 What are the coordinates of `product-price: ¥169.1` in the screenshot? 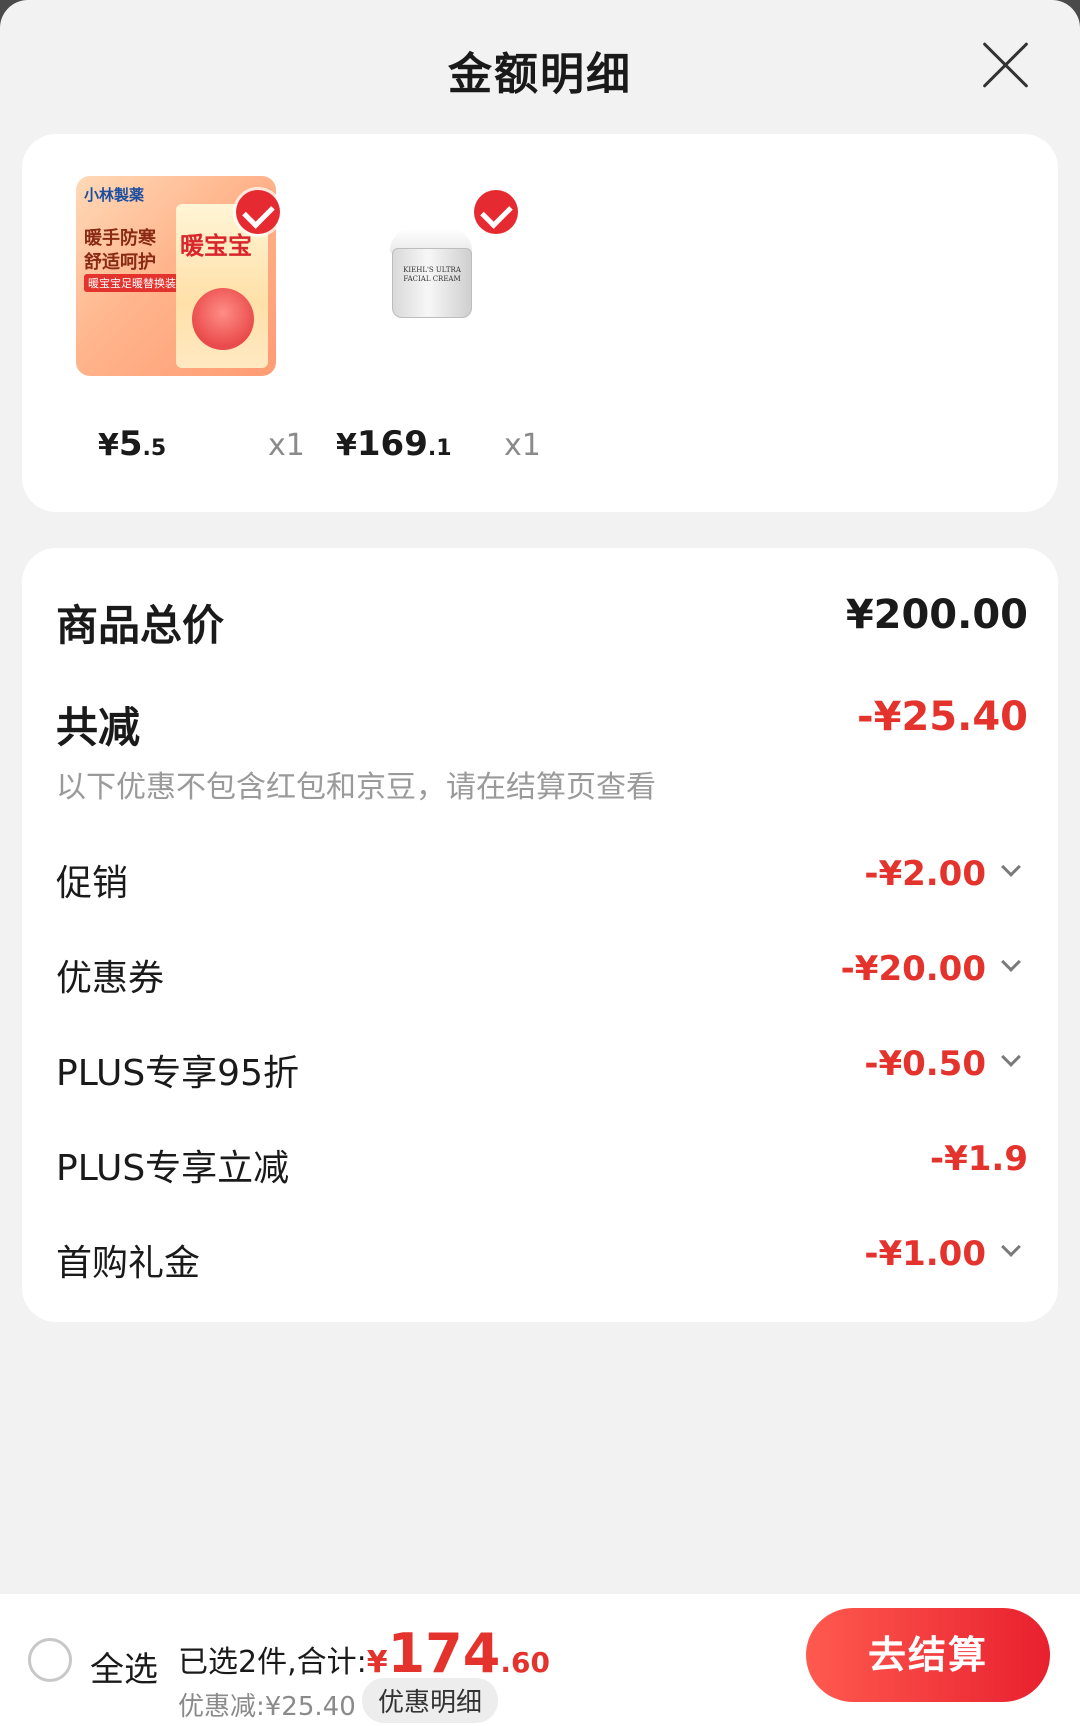 It's located at (394, 444).